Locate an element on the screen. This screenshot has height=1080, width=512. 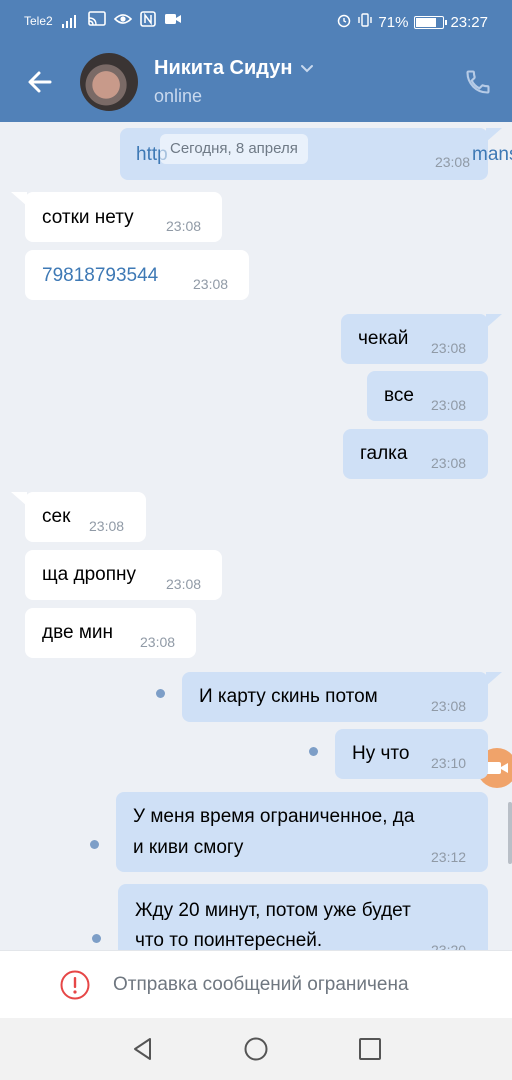
status-bar: Tele2 71% 23:27 is located at coordinates (256, 22).